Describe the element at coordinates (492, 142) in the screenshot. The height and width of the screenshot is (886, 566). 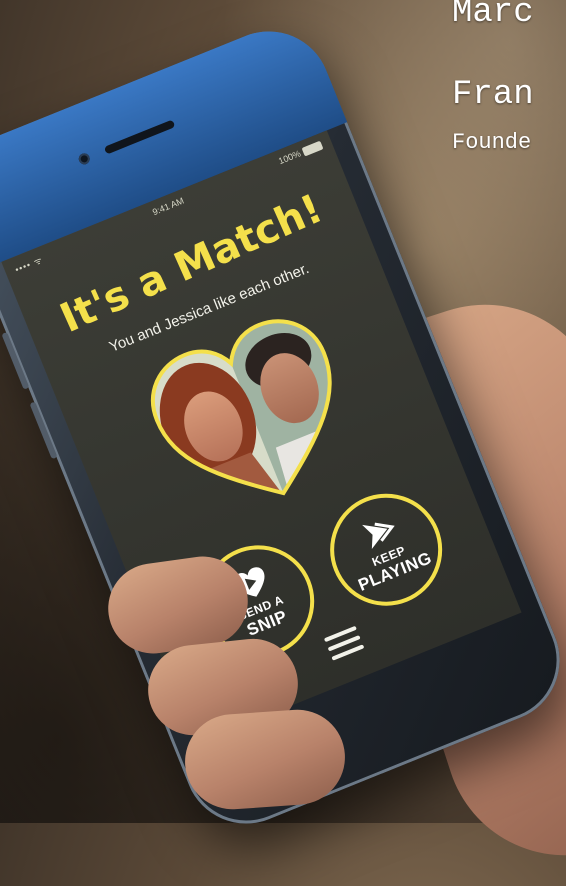
I see `overlay-role: Founde` at that location.